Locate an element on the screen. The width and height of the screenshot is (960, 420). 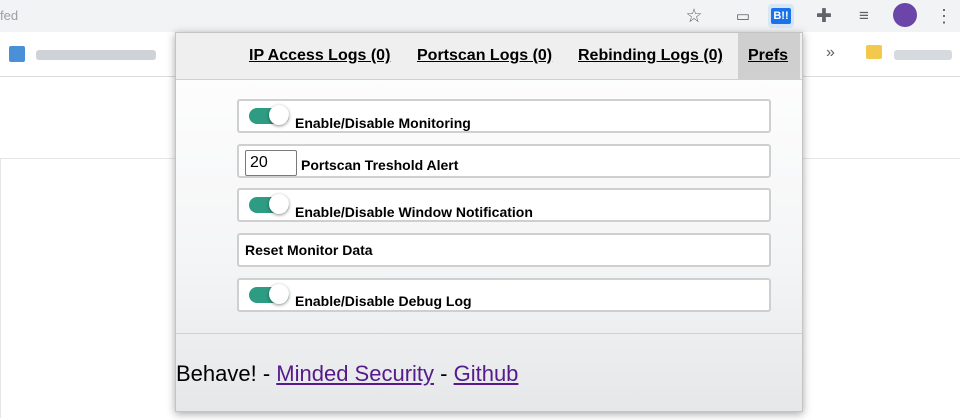
chevron-more-icon: » is located at coordinates (830, 53).